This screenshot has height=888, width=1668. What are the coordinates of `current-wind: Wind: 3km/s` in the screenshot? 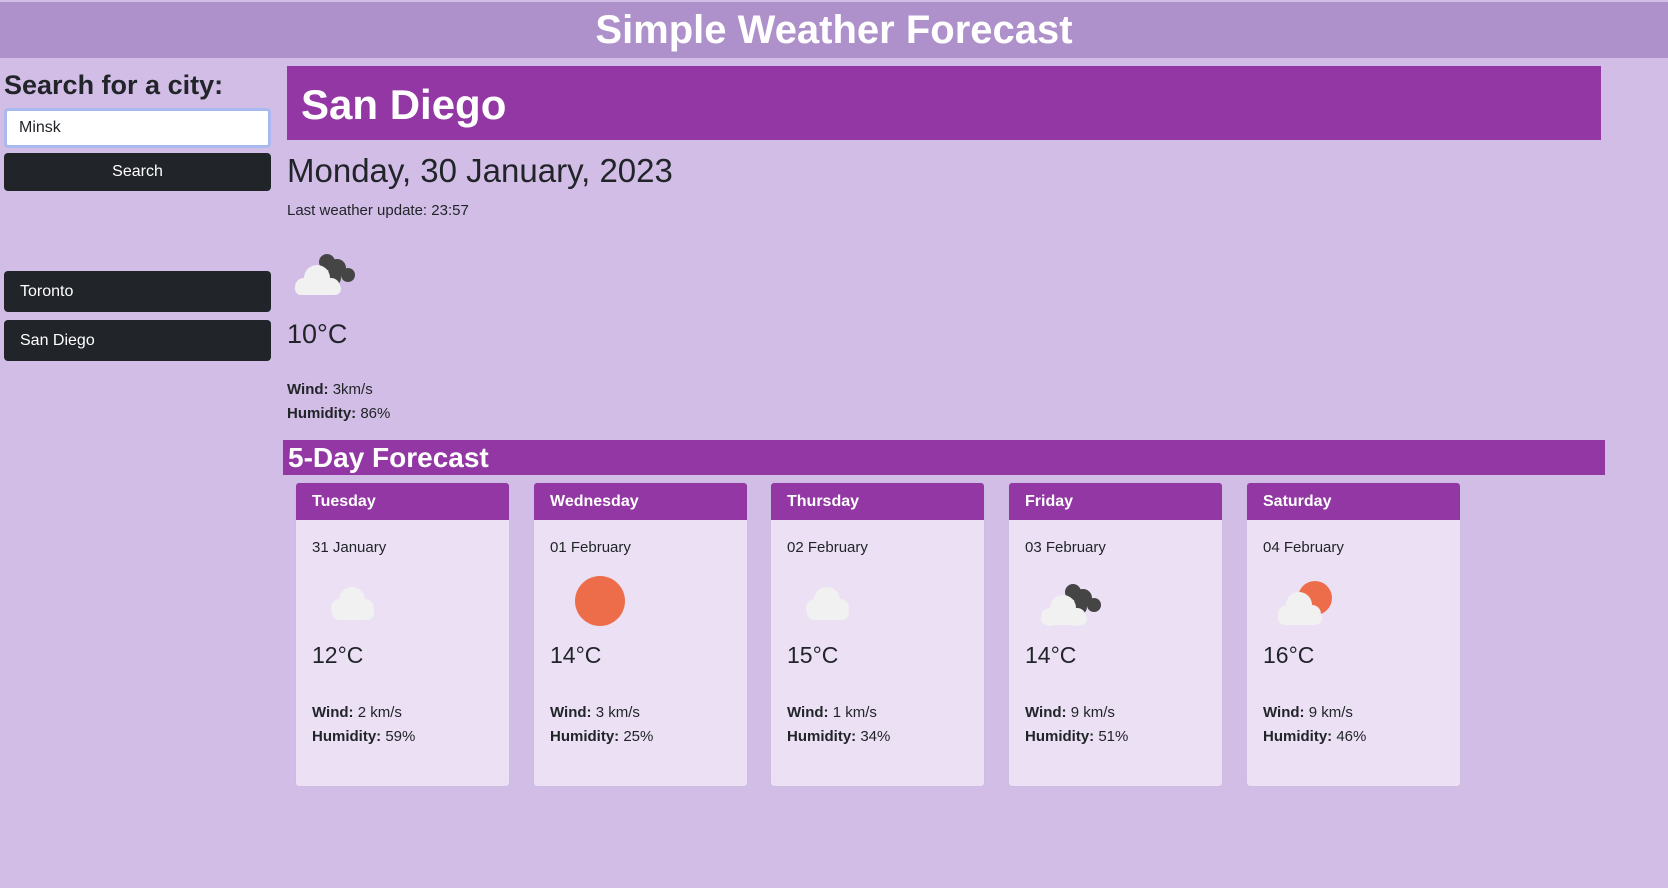 It's located at (944, 390).